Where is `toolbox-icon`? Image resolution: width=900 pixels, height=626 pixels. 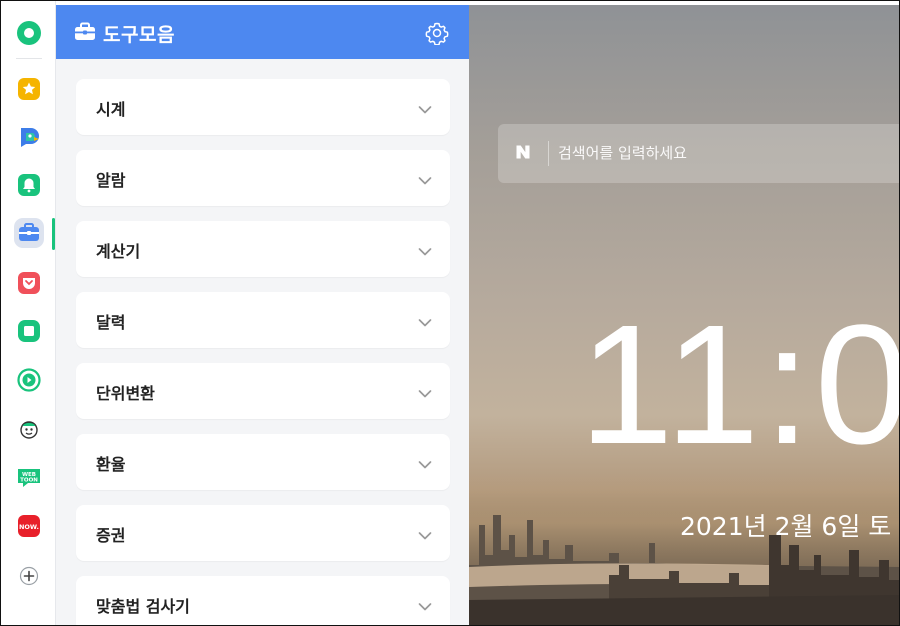 toolbox-icon is located at coordinates (85, 34).